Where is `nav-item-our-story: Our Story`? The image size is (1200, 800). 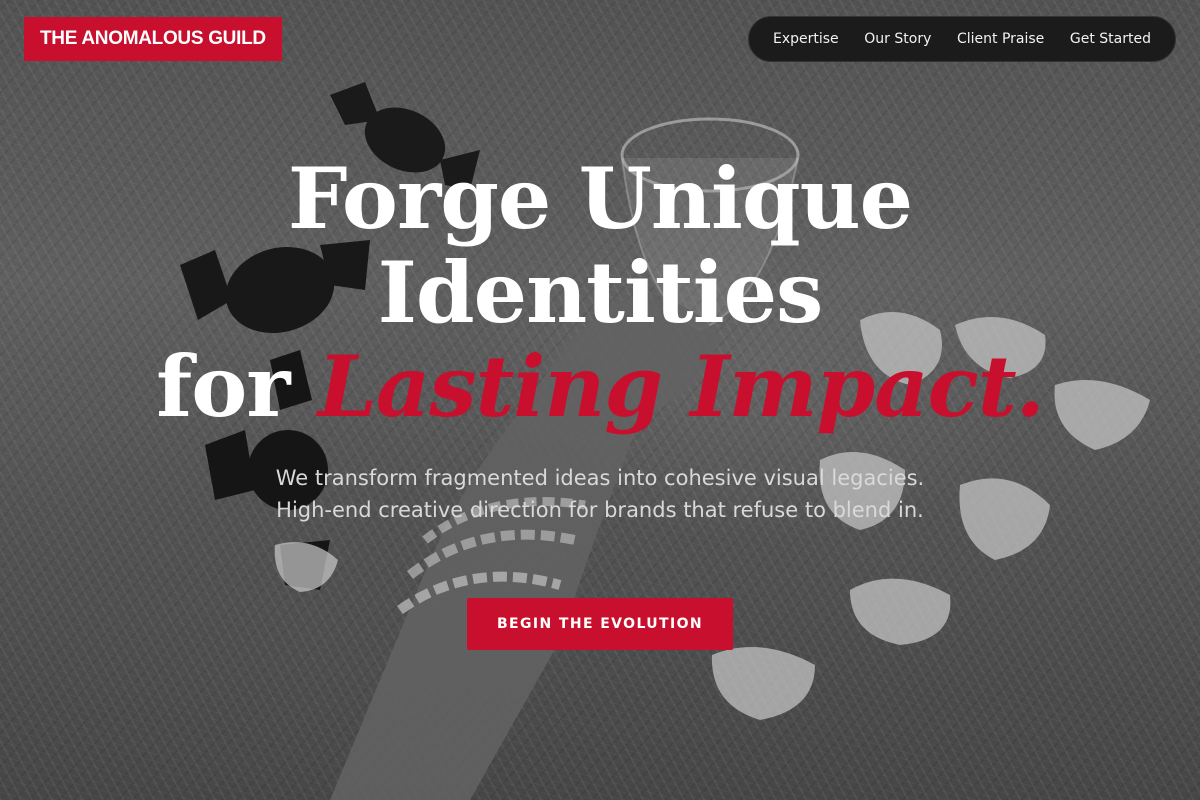
nav-item-our-story: Our Story is located at coordinates (897, 39).